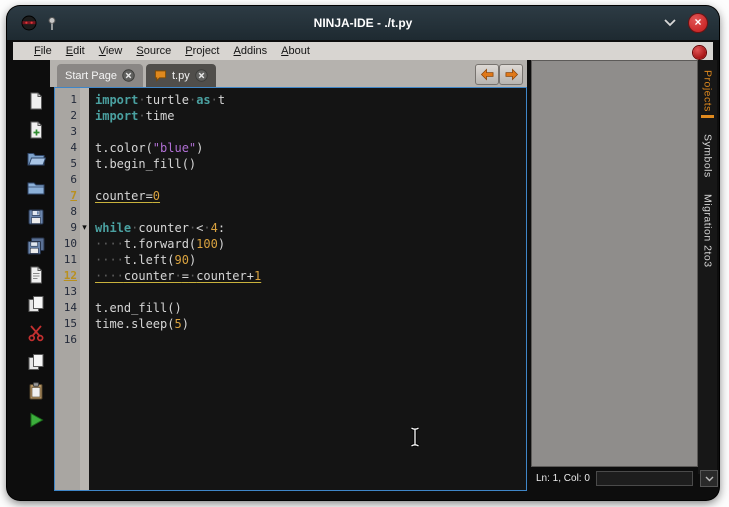 The image size is (729, 507). I want to click on side-tab-migration-2to3: Migration 2to3, so click(708, 231).